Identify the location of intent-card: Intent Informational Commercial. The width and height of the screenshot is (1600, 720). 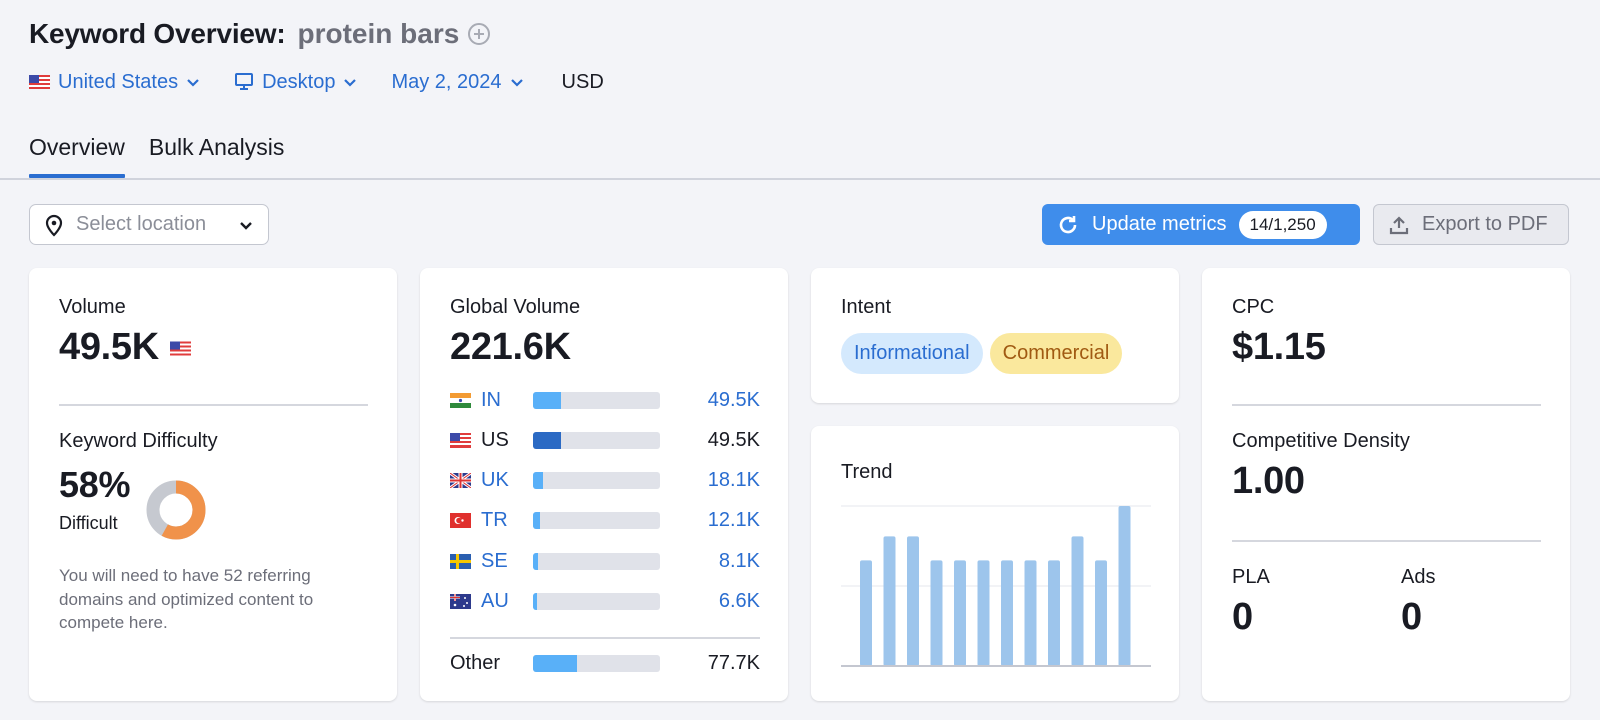
(995, 335).